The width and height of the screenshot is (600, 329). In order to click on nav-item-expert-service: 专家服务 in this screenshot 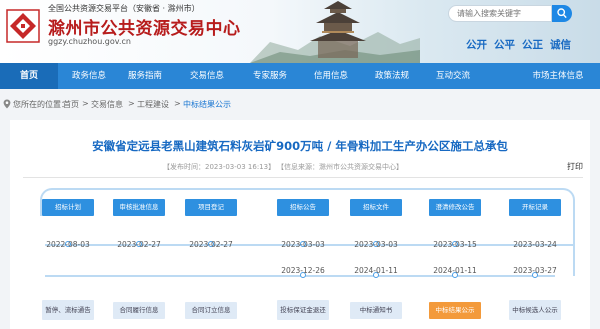, I will do `click(270, 76)`.